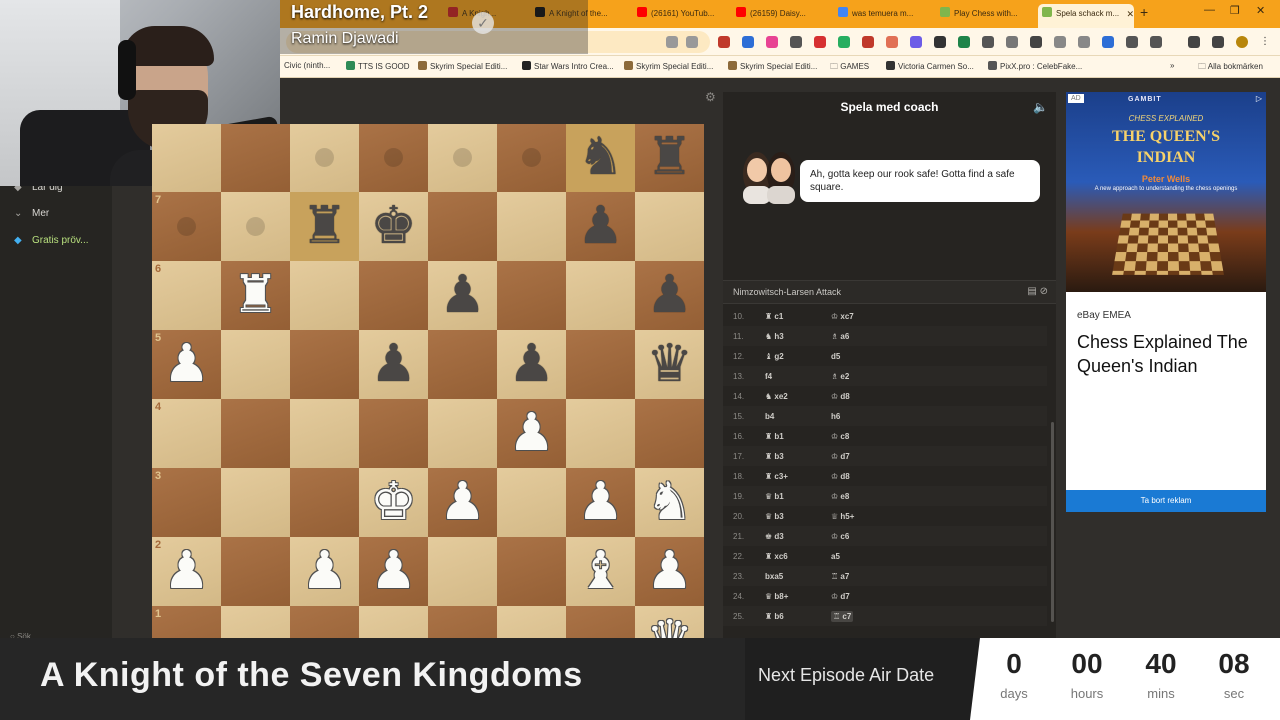  What do you see at coordinates (462, 295) in the screenshot?
I see `black-pawn-icon: ♟` at bounding box center [462, 295].